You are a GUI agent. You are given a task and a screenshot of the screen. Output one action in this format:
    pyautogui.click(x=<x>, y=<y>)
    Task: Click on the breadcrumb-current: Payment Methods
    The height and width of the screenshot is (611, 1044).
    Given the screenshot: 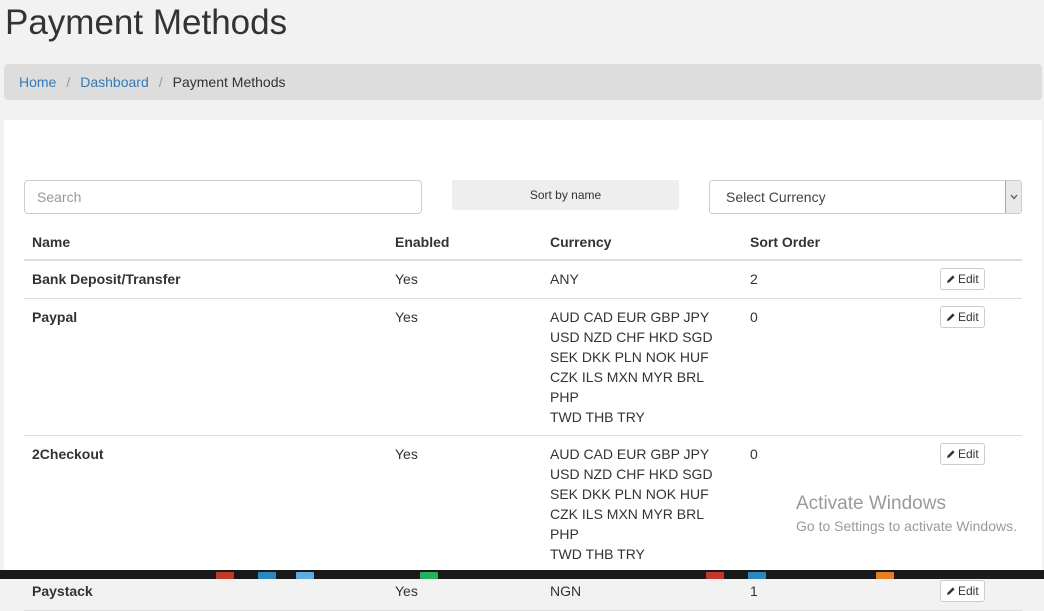 What is the action you would take?
    pyautogui.click(x=229, y=82)
    